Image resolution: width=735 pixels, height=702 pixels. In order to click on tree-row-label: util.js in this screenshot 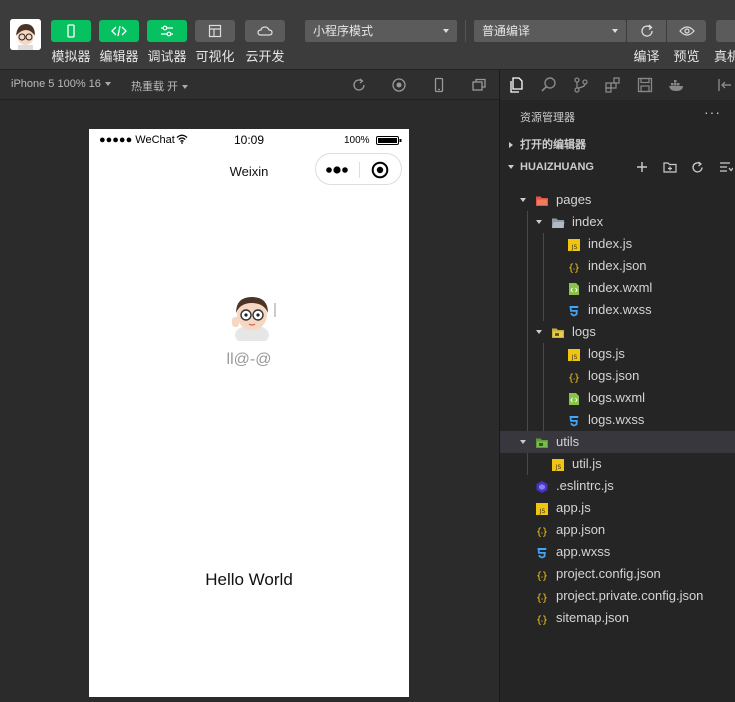, I will do `click(587, 463)`.